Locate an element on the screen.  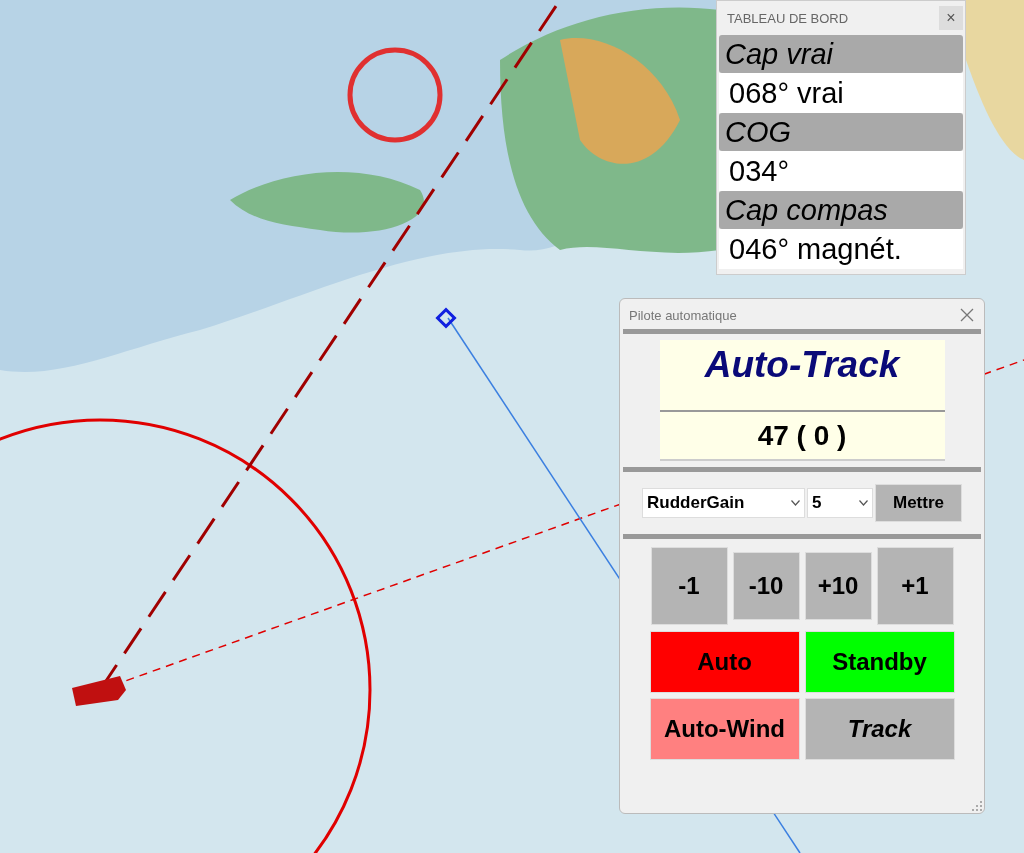
apply-button: Mettre is located at coordinates (918, 503).